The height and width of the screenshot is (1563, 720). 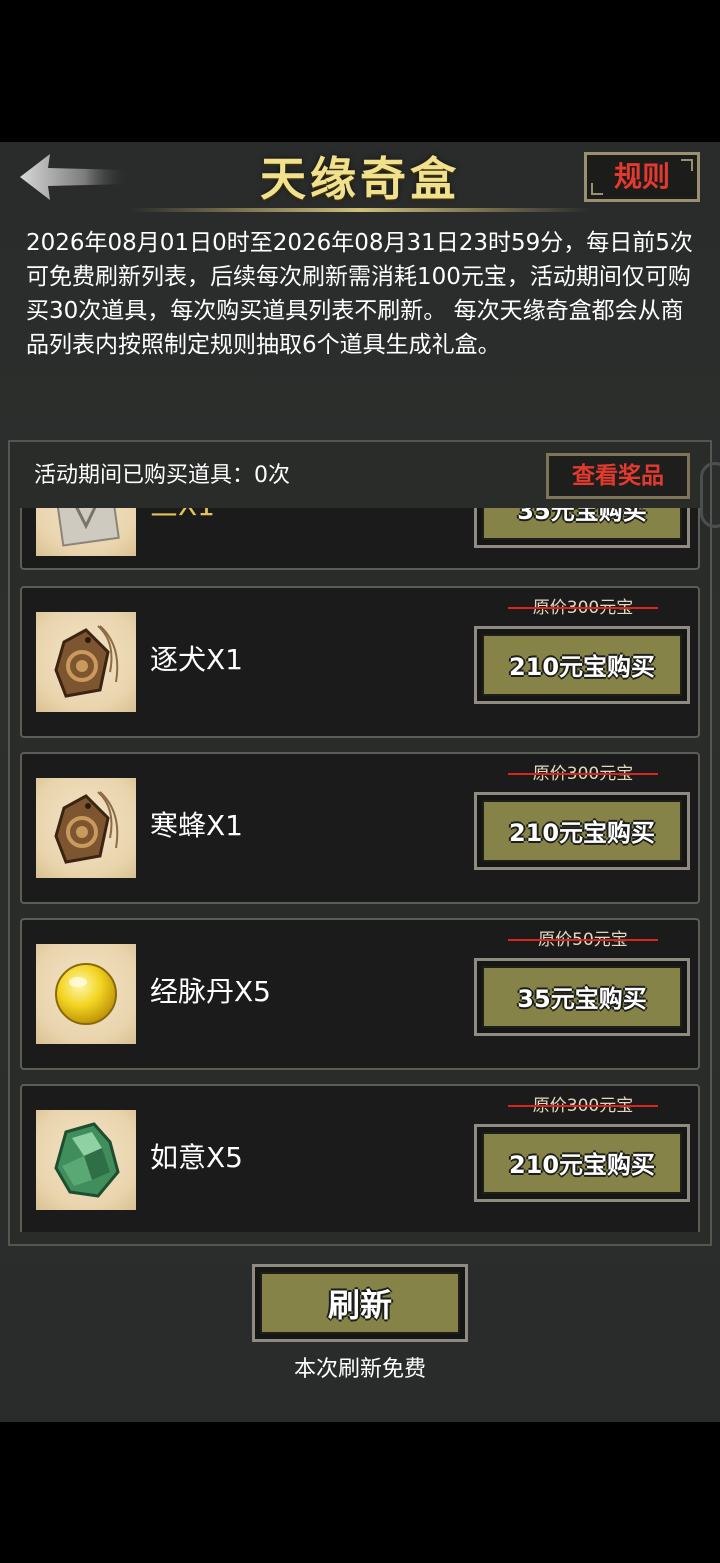 I want to click on list-item: 三X1 35元宝购买, so click(x=360, y=539).